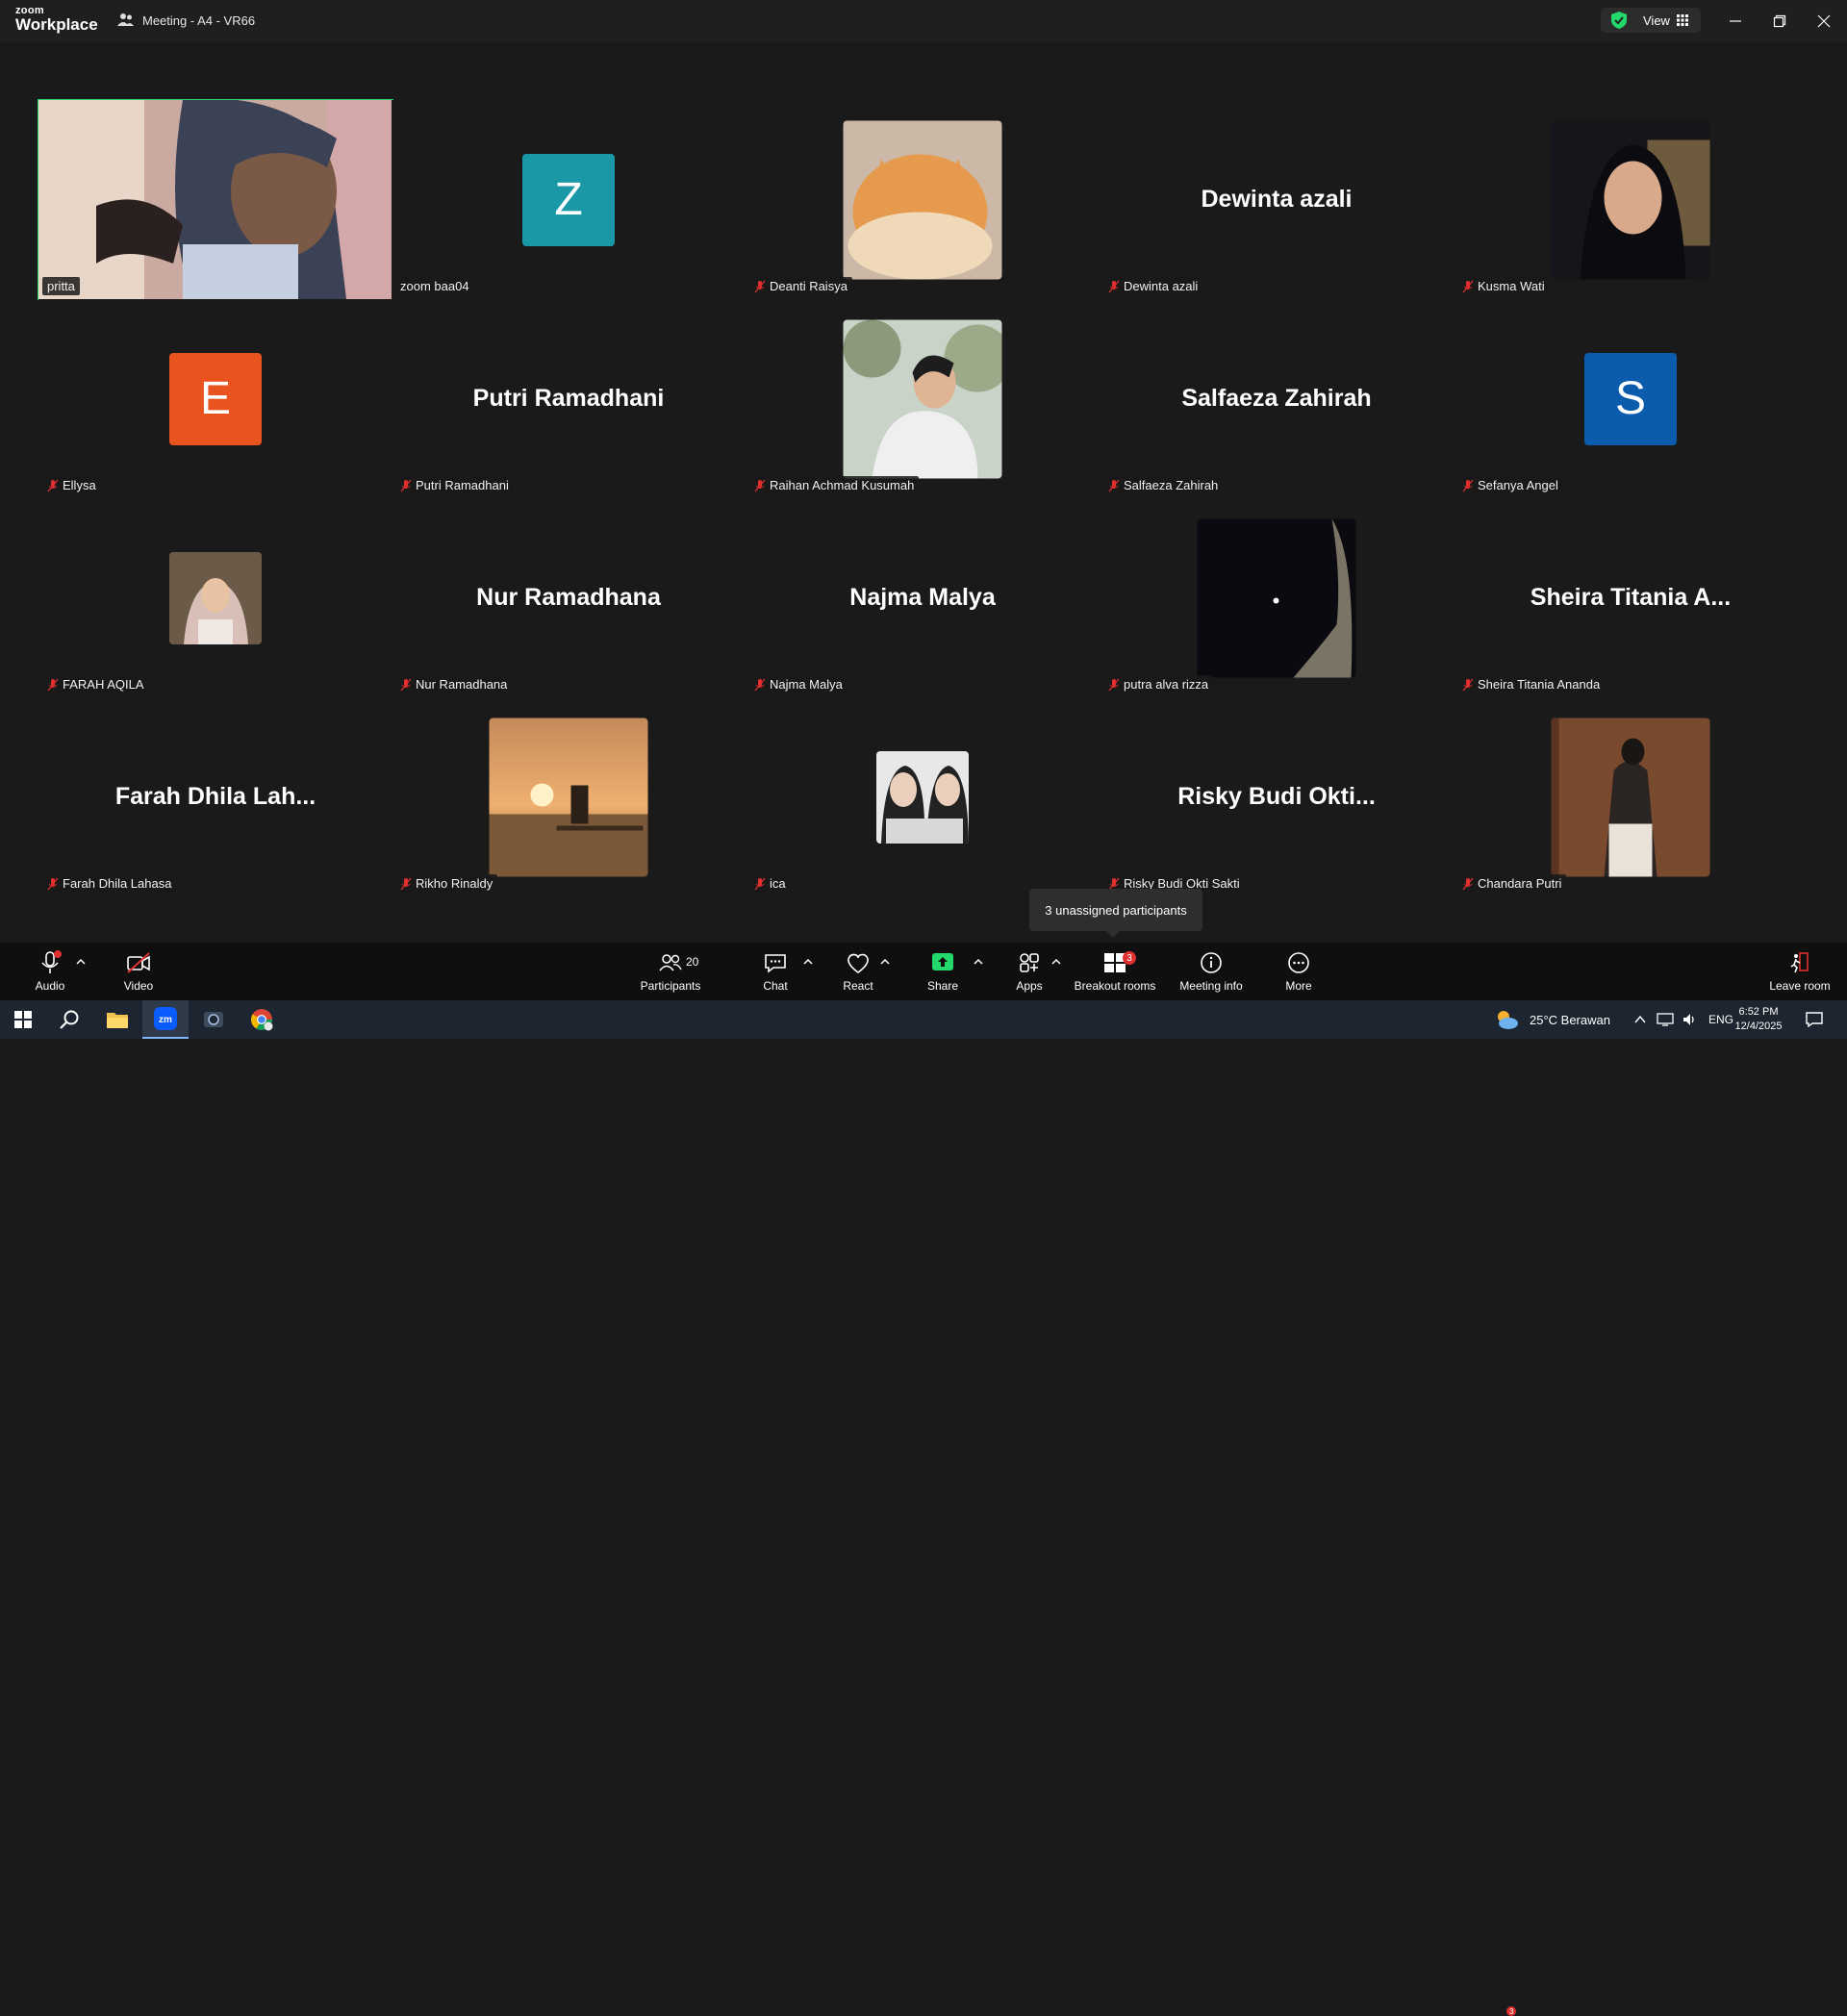 The height and width of the screenshot is (2016, 1847). Describe the element at coordinates (1518, 485) in the screenshot. I see `participant-name-text: Sefanya Angel` at that location.